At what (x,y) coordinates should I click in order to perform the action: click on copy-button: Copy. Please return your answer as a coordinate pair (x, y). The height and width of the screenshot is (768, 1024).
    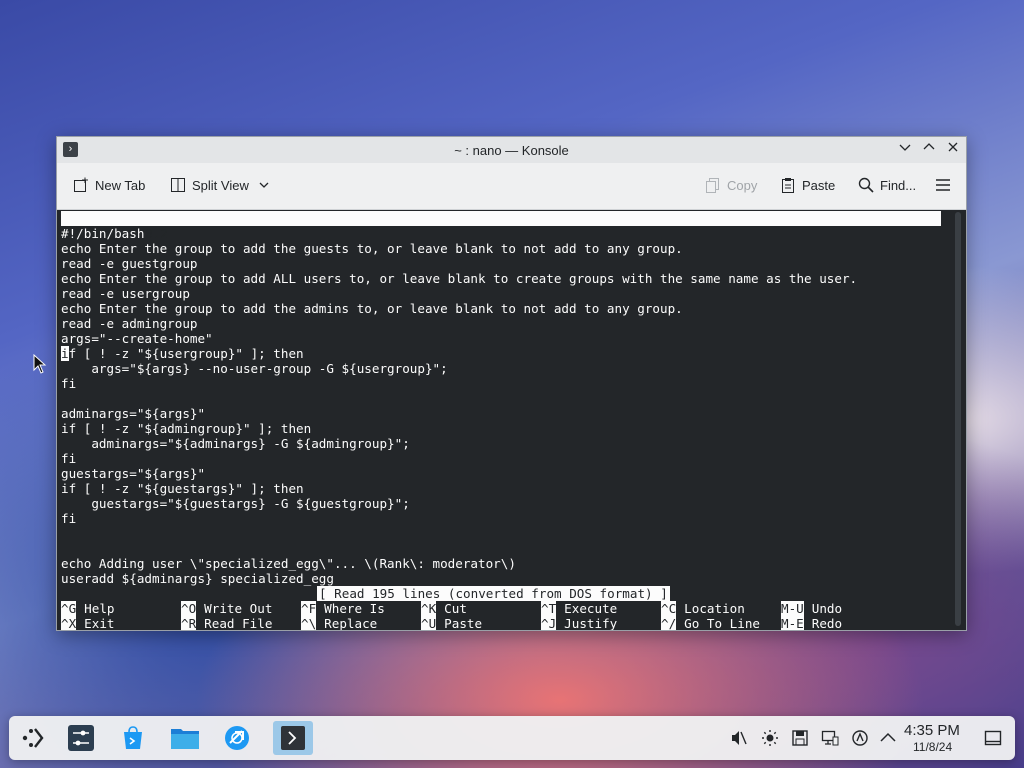
    Looking at the image, I should click on (731, 185).